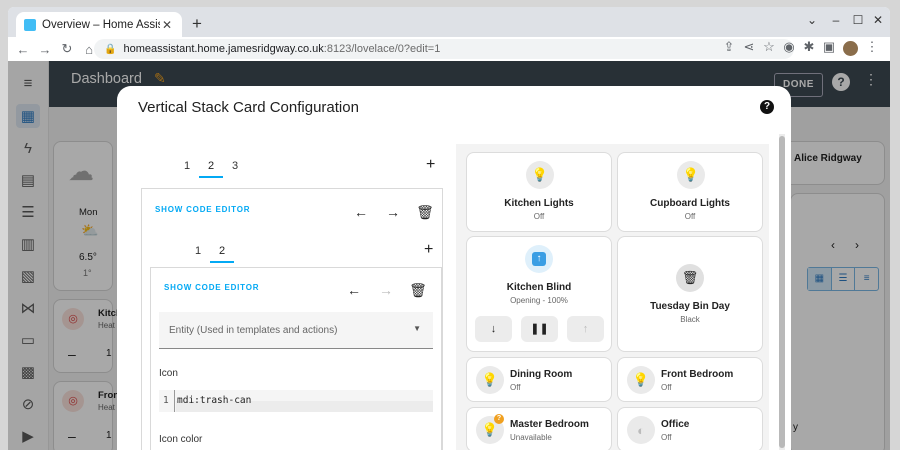  What do you see at coordinates (167, 25) in the screenshot?
I see `tab-close-icon: ✕` at bounding box center [167, 25].